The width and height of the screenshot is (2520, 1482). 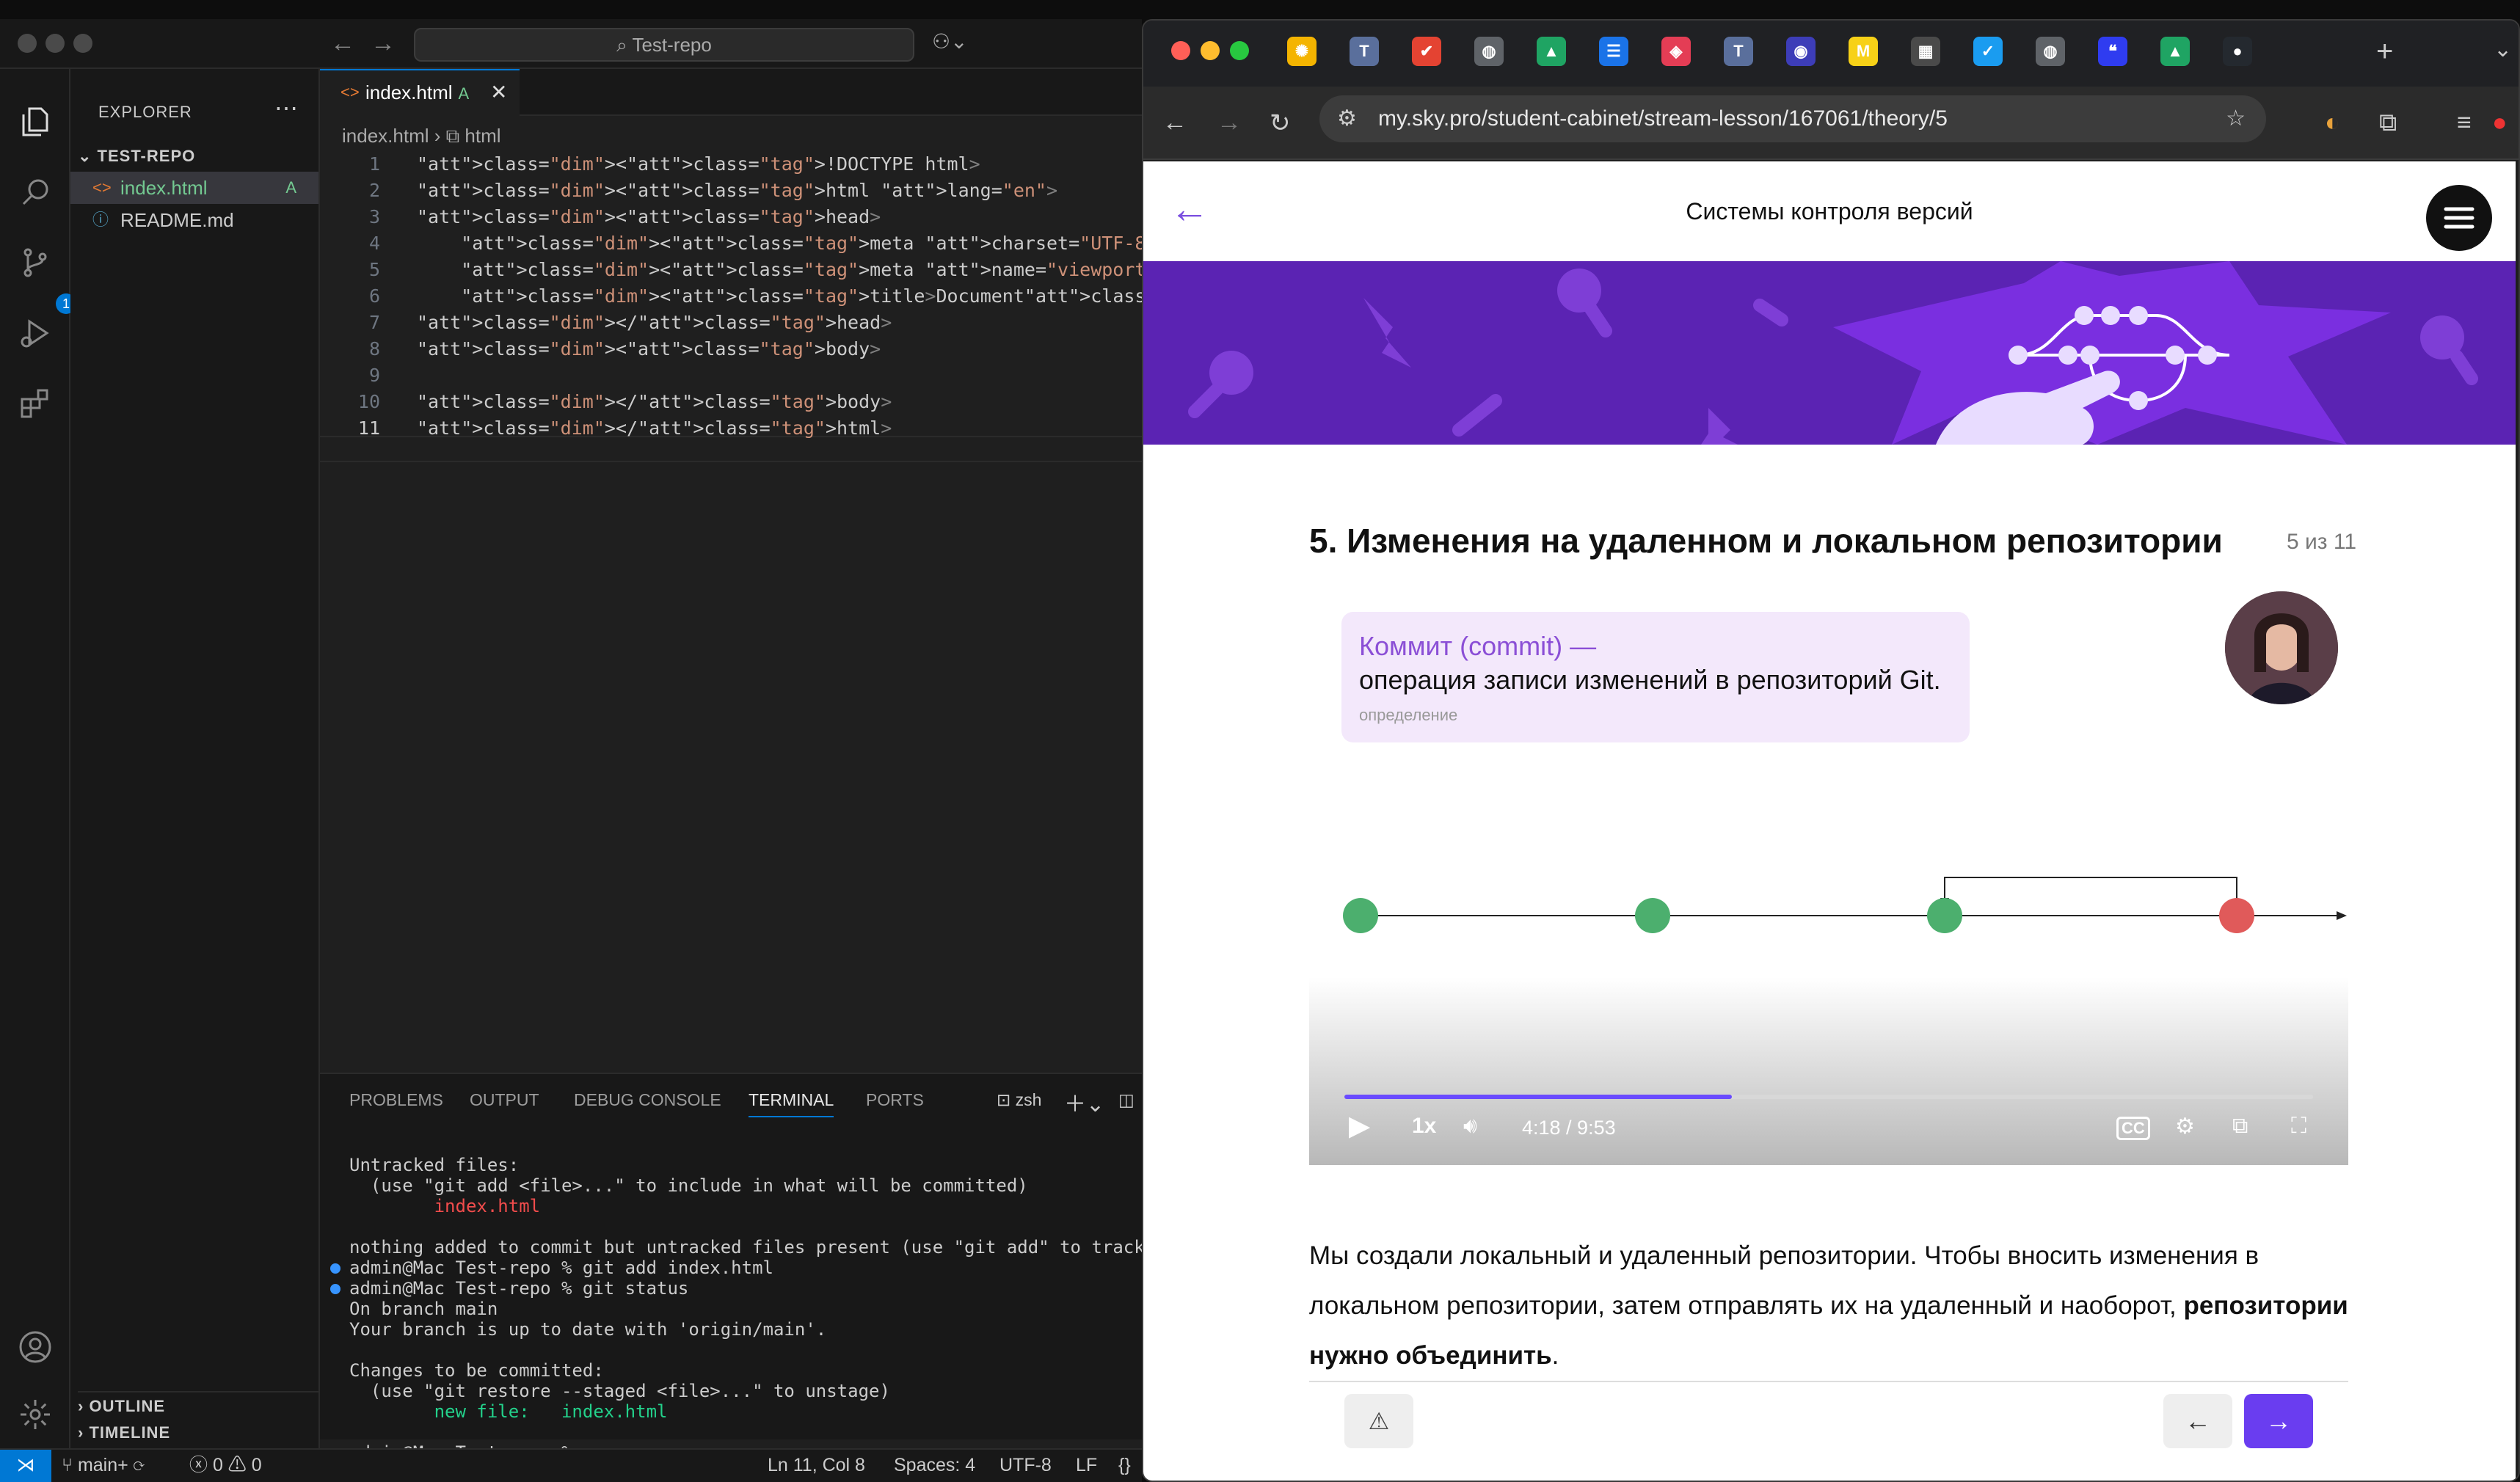 What do you see at coordinates (1676, 51) in the screenshot?
I see `shield-tab-icon: ◈` at bounding box center [1676, 51].